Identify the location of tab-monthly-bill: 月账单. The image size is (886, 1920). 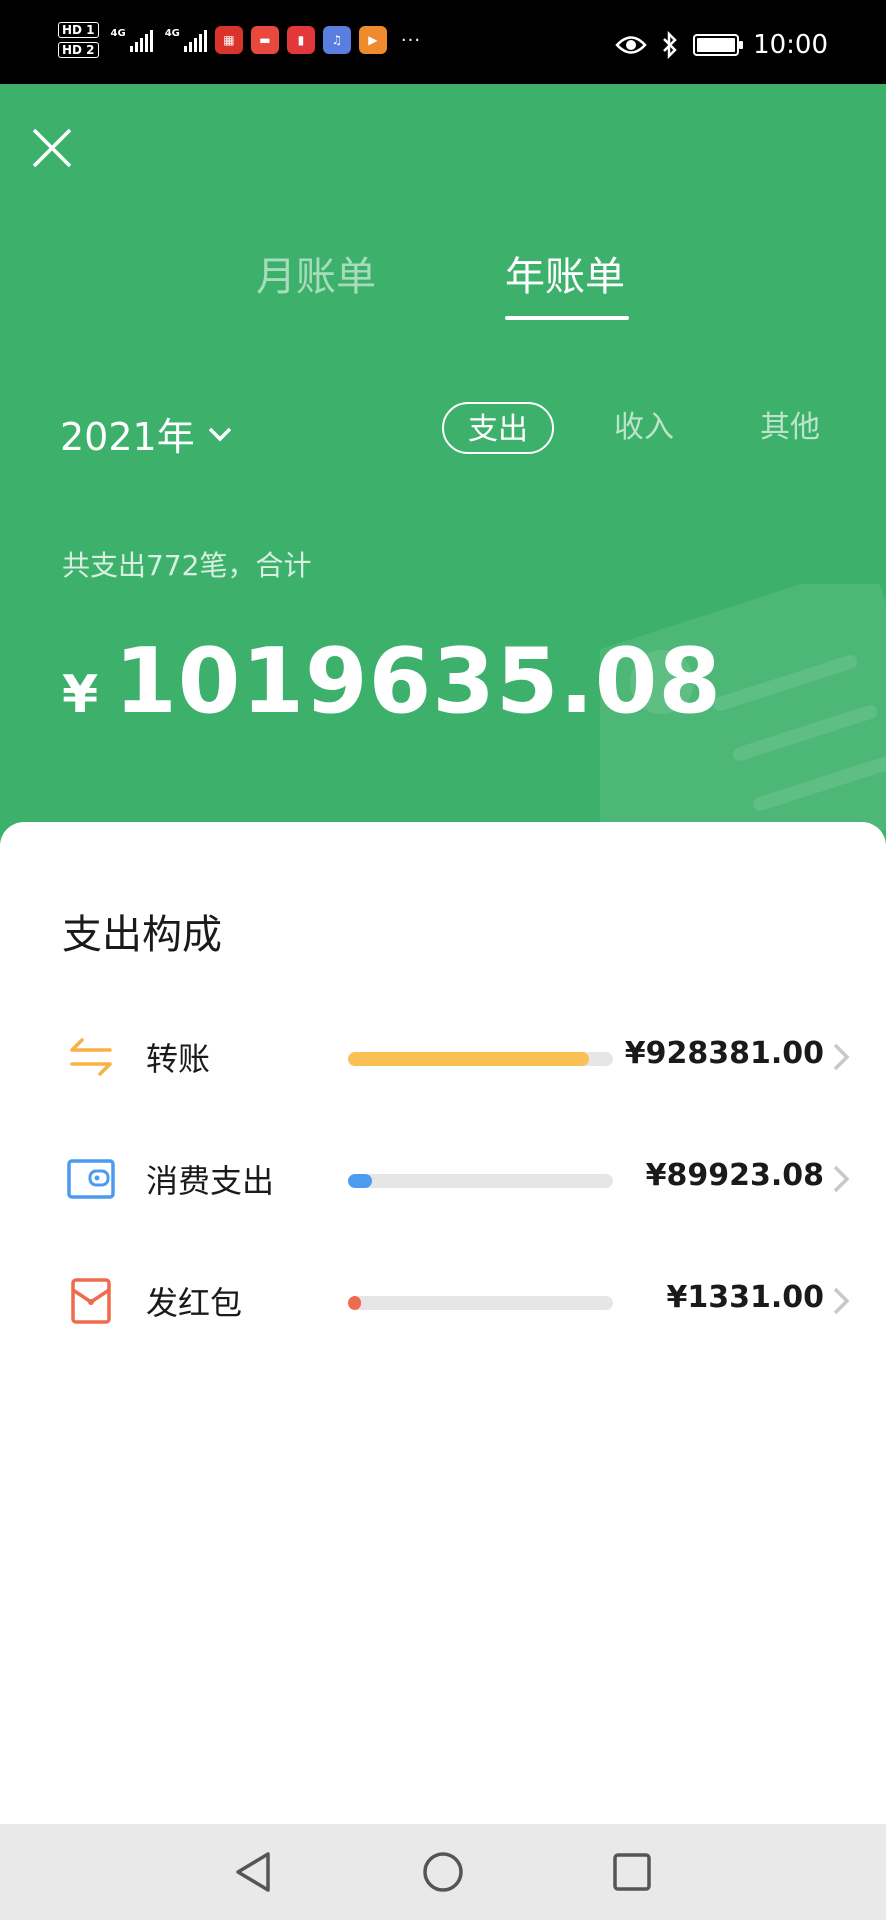
(316, 273).